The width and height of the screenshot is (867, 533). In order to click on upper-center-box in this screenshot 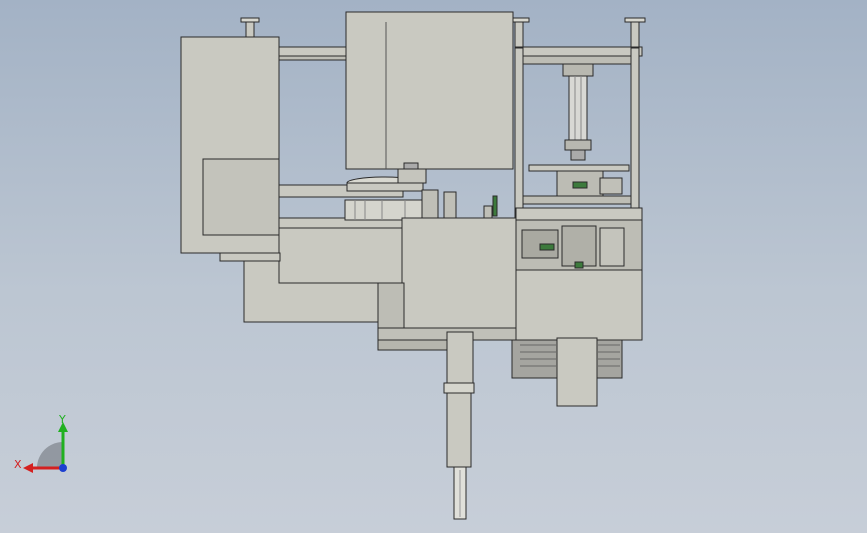, I will do `click(429, 90)`.